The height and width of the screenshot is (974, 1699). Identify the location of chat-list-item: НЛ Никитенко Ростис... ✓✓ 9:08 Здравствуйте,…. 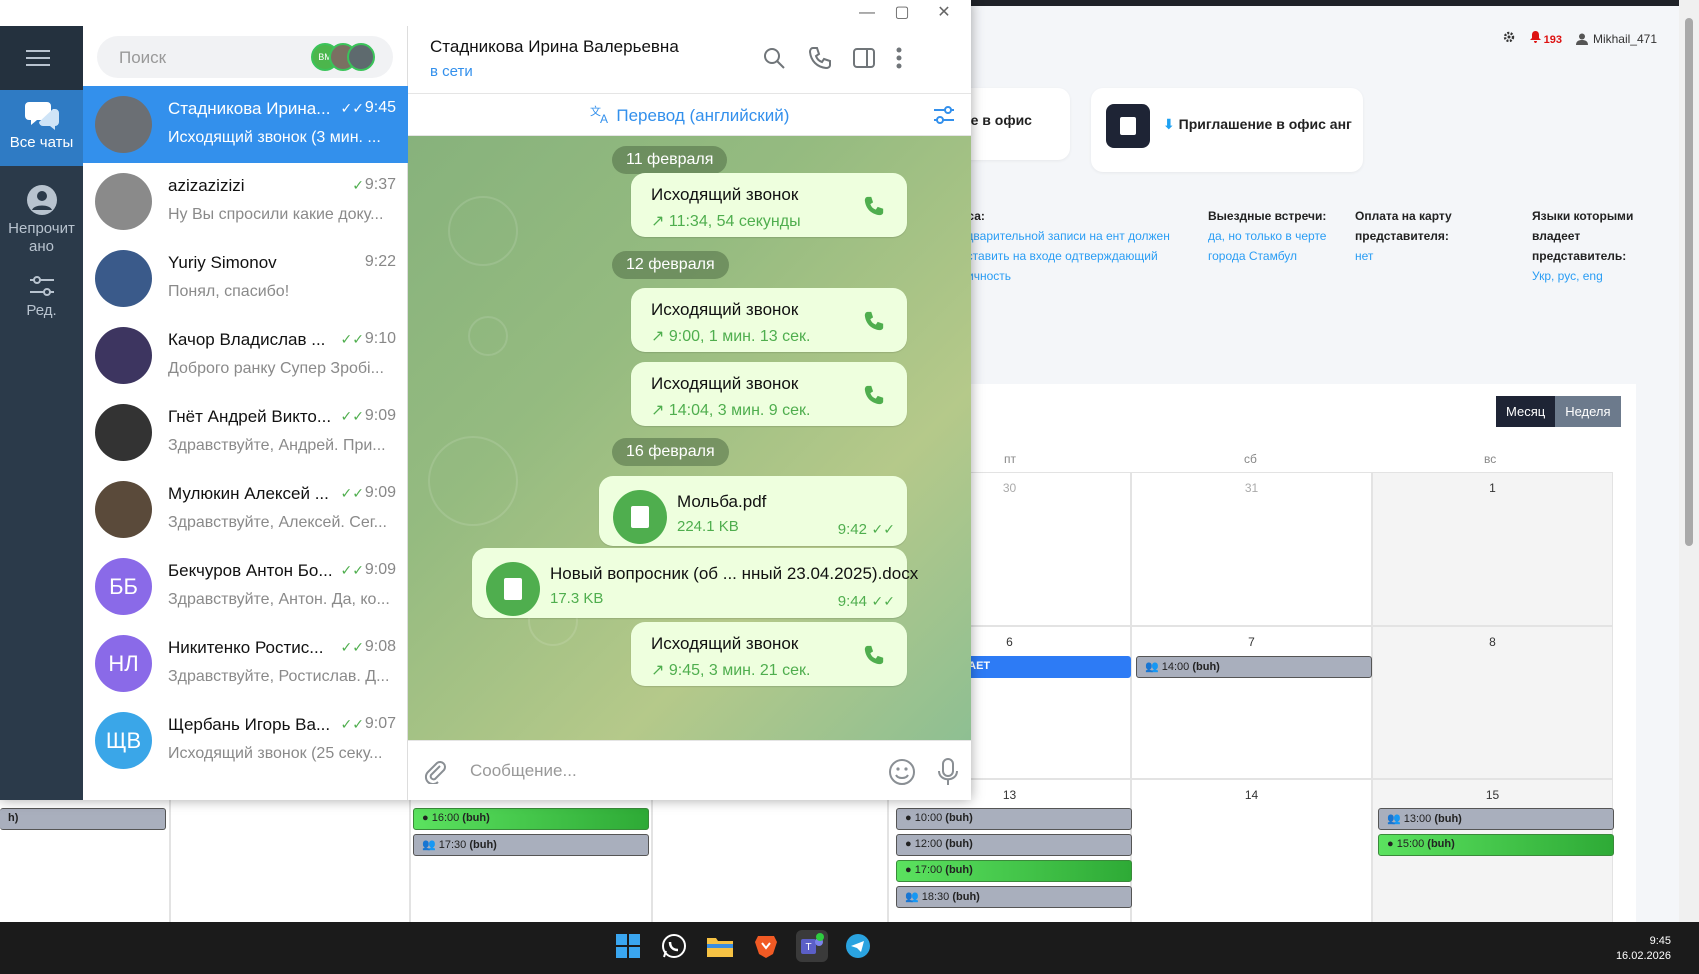
(245, 663).